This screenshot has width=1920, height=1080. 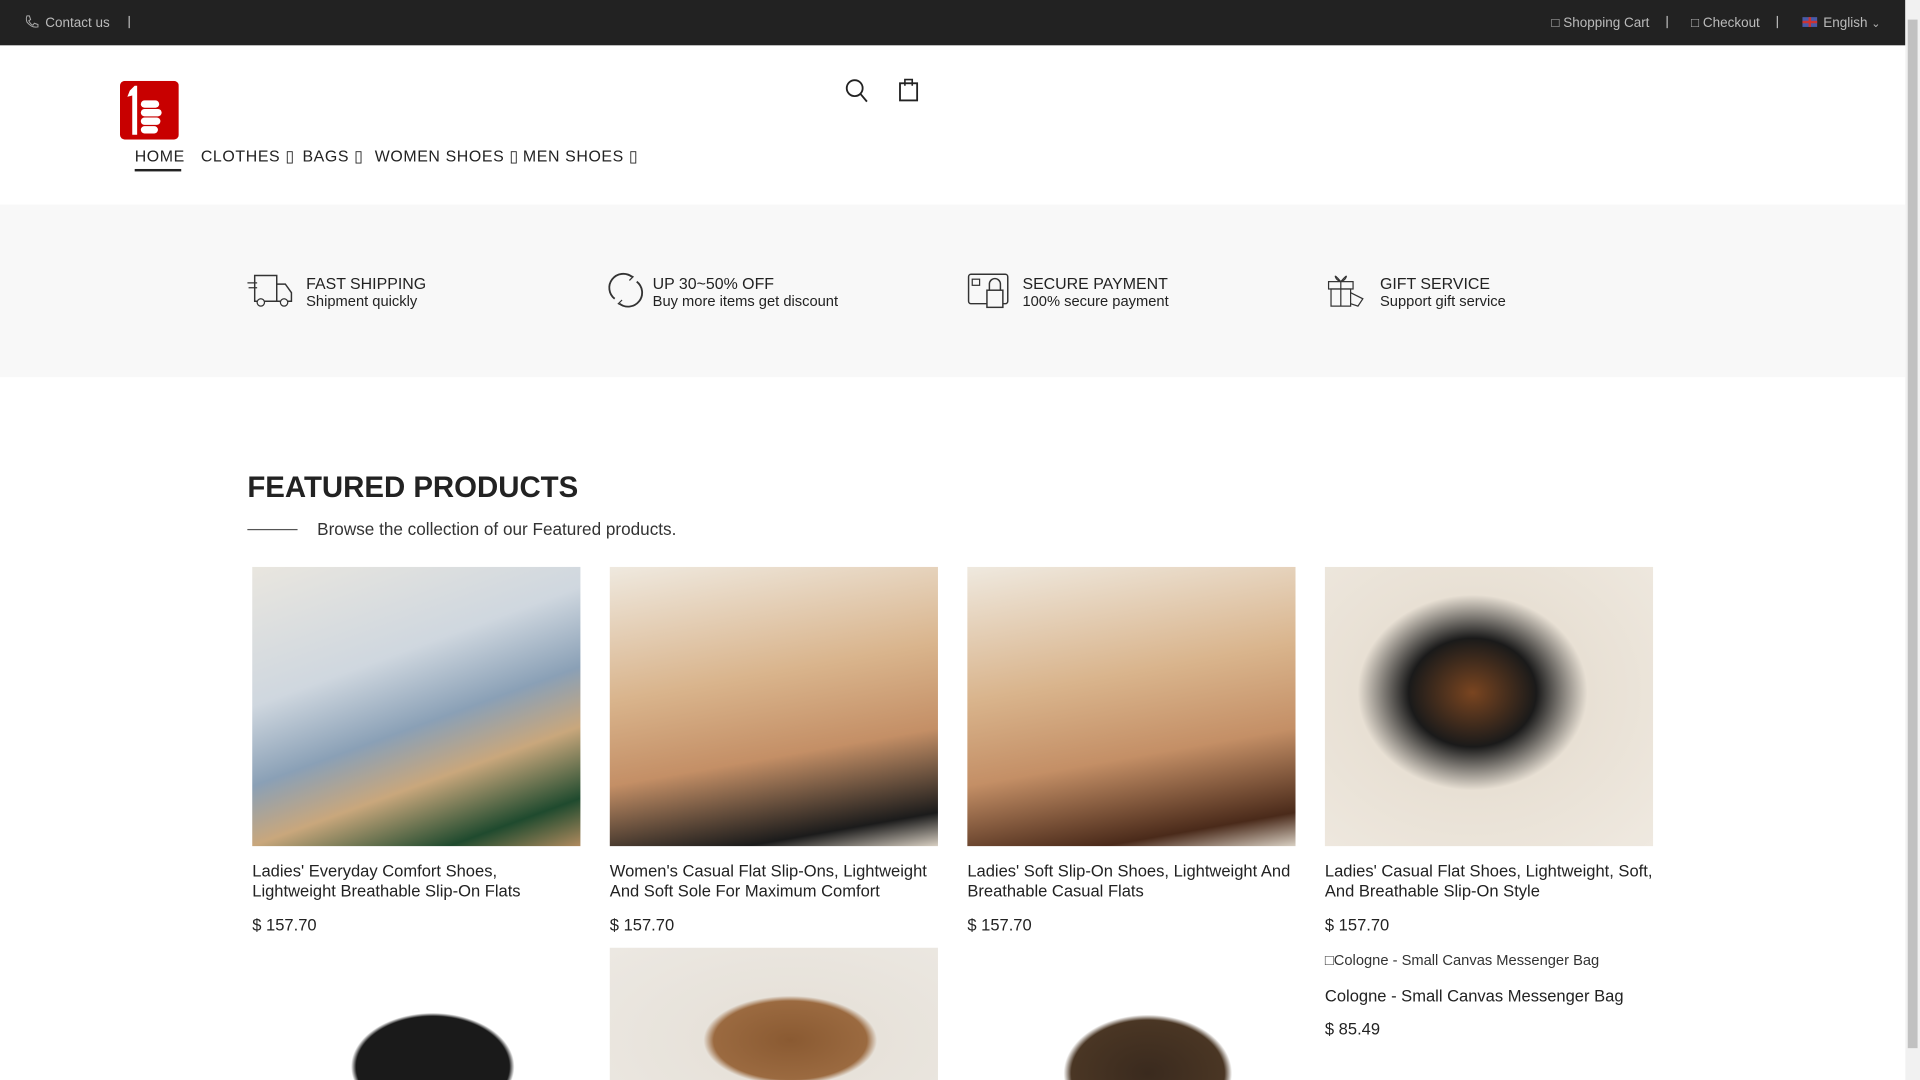 What do you see at coordinates (362, 301) in the screenshot?
I see `feature-subtitle: Shipment quickly` at bounding box center [362, 301].